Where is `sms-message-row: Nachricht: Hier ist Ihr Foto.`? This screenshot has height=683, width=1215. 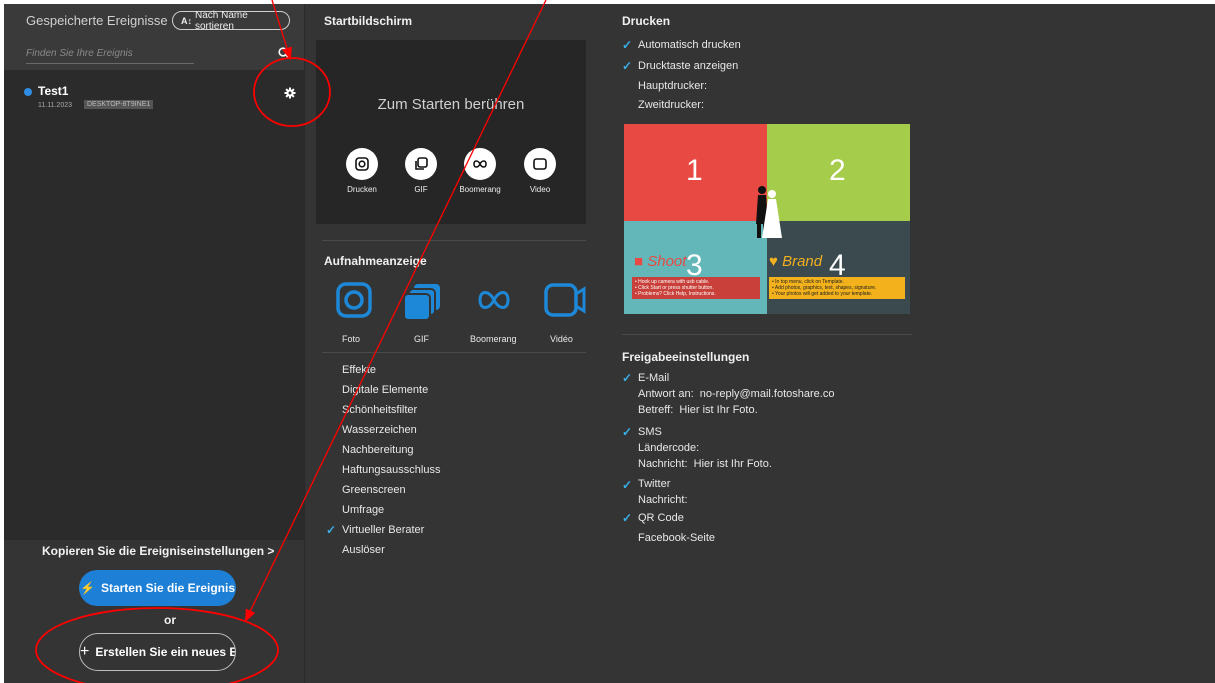
sms-message-row: Nachricht: Hier ist Ihr Foto. is located at coordinates (705, 464).